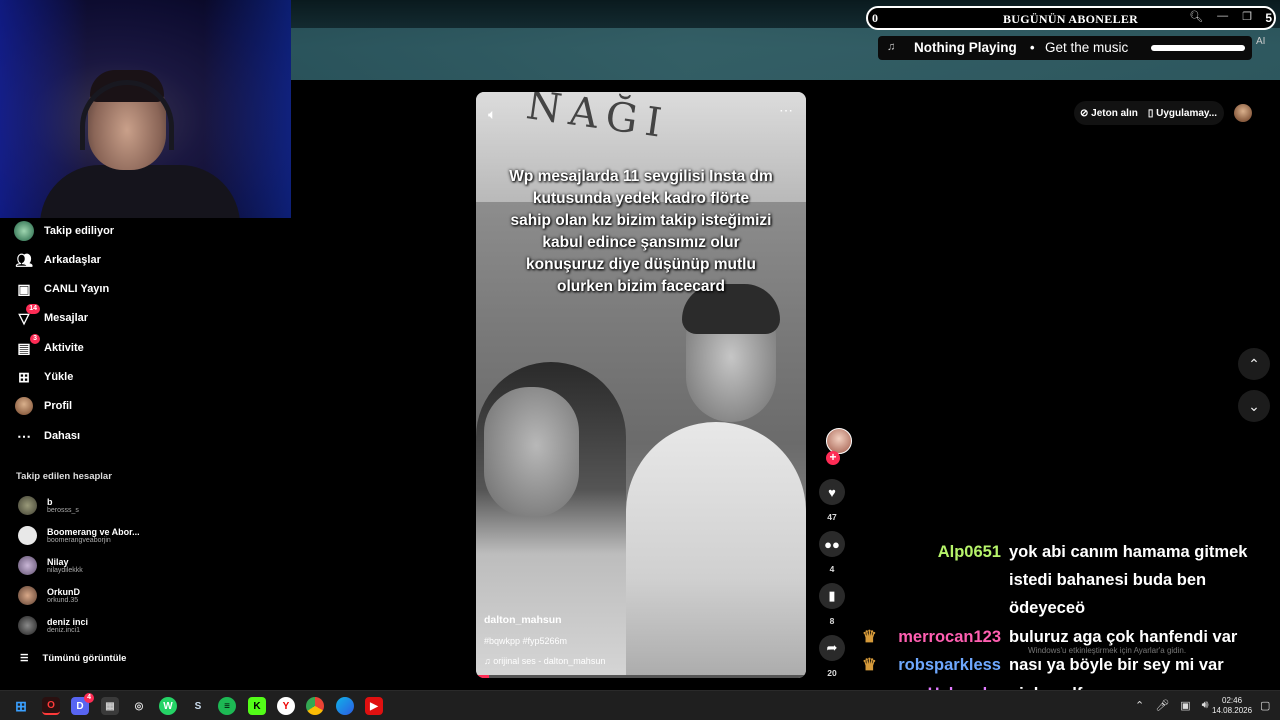 This screenshot has height=720, width=1280. I want to click on network-icon: ▣, so click(1185, 705).